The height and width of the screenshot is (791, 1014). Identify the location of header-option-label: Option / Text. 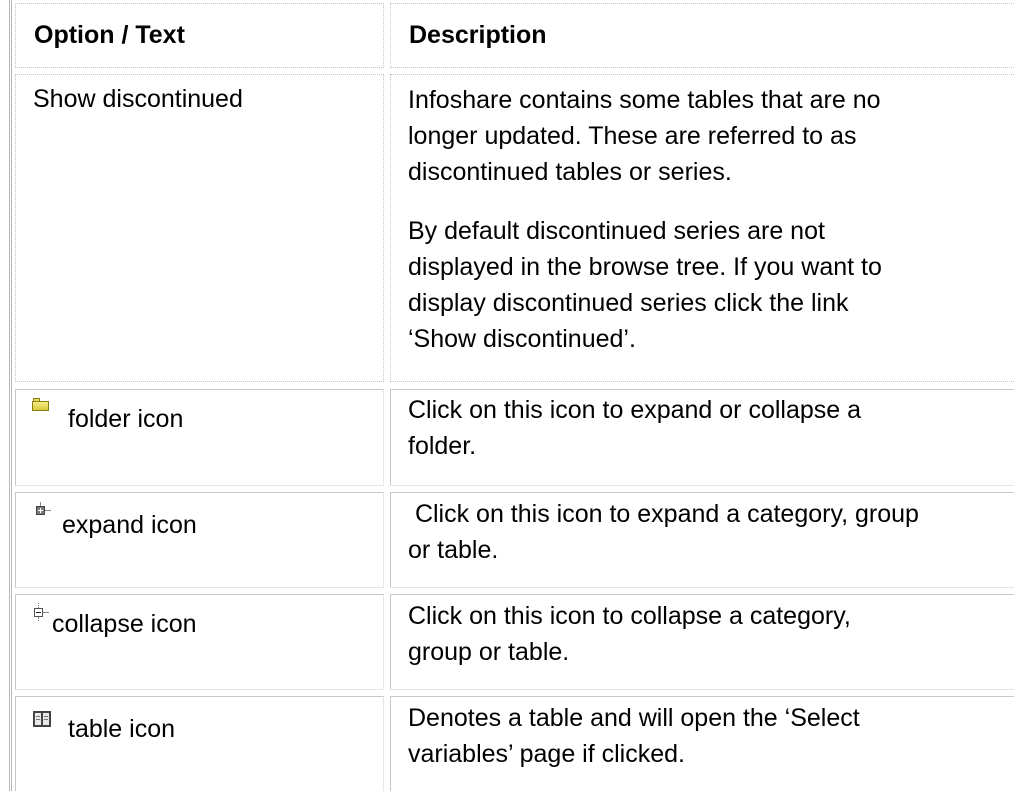
(109, 35).